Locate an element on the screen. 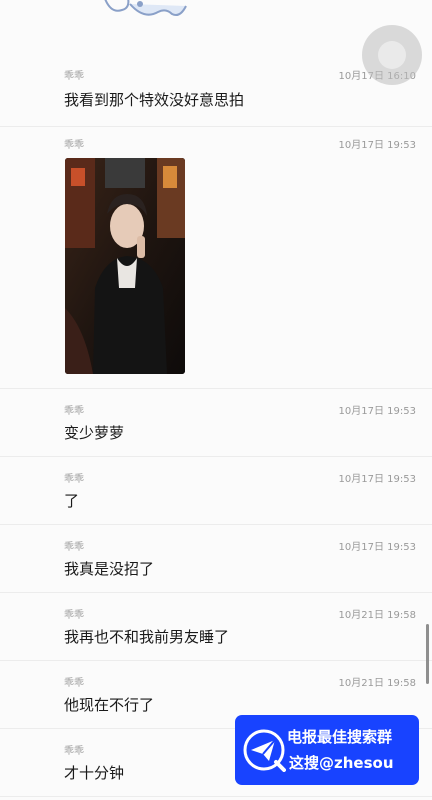 The height and width of the screenshot is (800, 432). photo-attachment is located at coordinates (125, 266).